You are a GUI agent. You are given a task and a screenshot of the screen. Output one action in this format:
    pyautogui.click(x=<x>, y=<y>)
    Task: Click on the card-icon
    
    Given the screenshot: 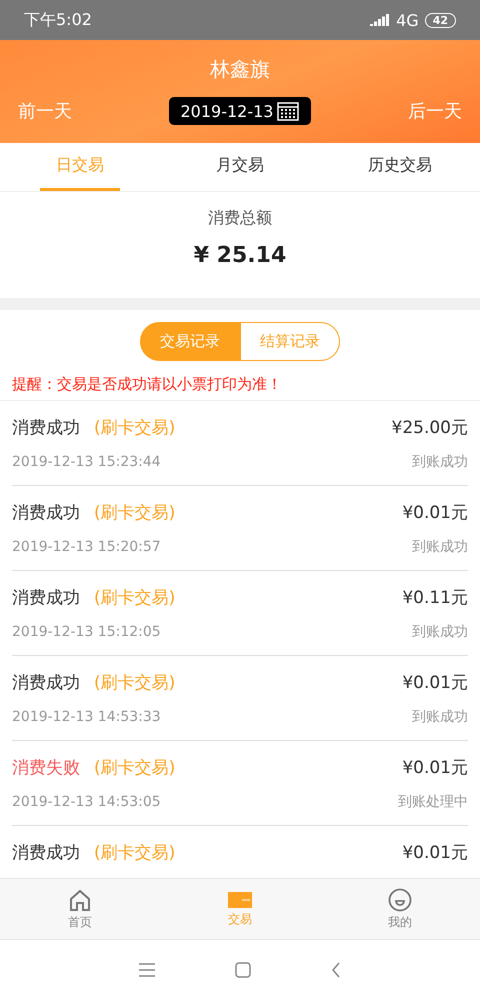 What is the action you would take?
    pyautogui.click(x=240, y=899)
    